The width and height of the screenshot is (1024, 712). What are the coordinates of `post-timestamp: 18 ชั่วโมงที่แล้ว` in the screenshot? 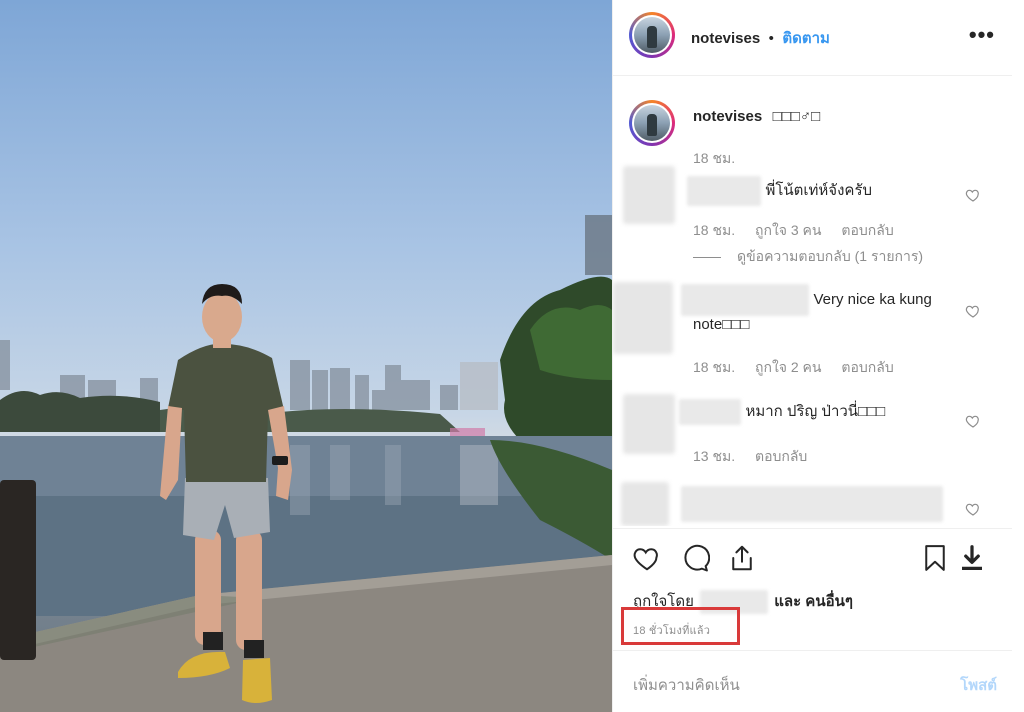 It's located at (671, 630).